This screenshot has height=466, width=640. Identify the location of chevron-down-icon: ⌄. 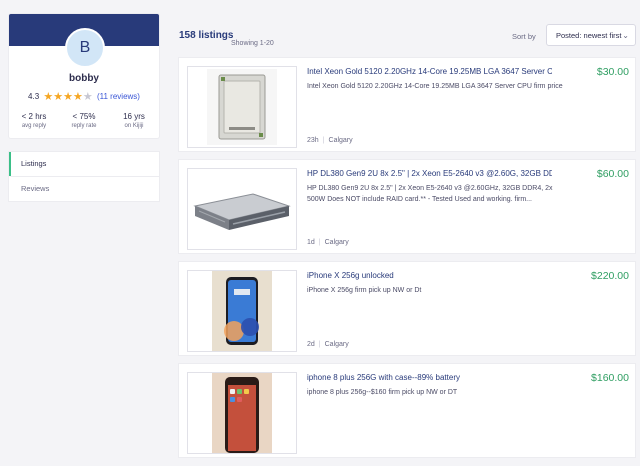
(625, 35).